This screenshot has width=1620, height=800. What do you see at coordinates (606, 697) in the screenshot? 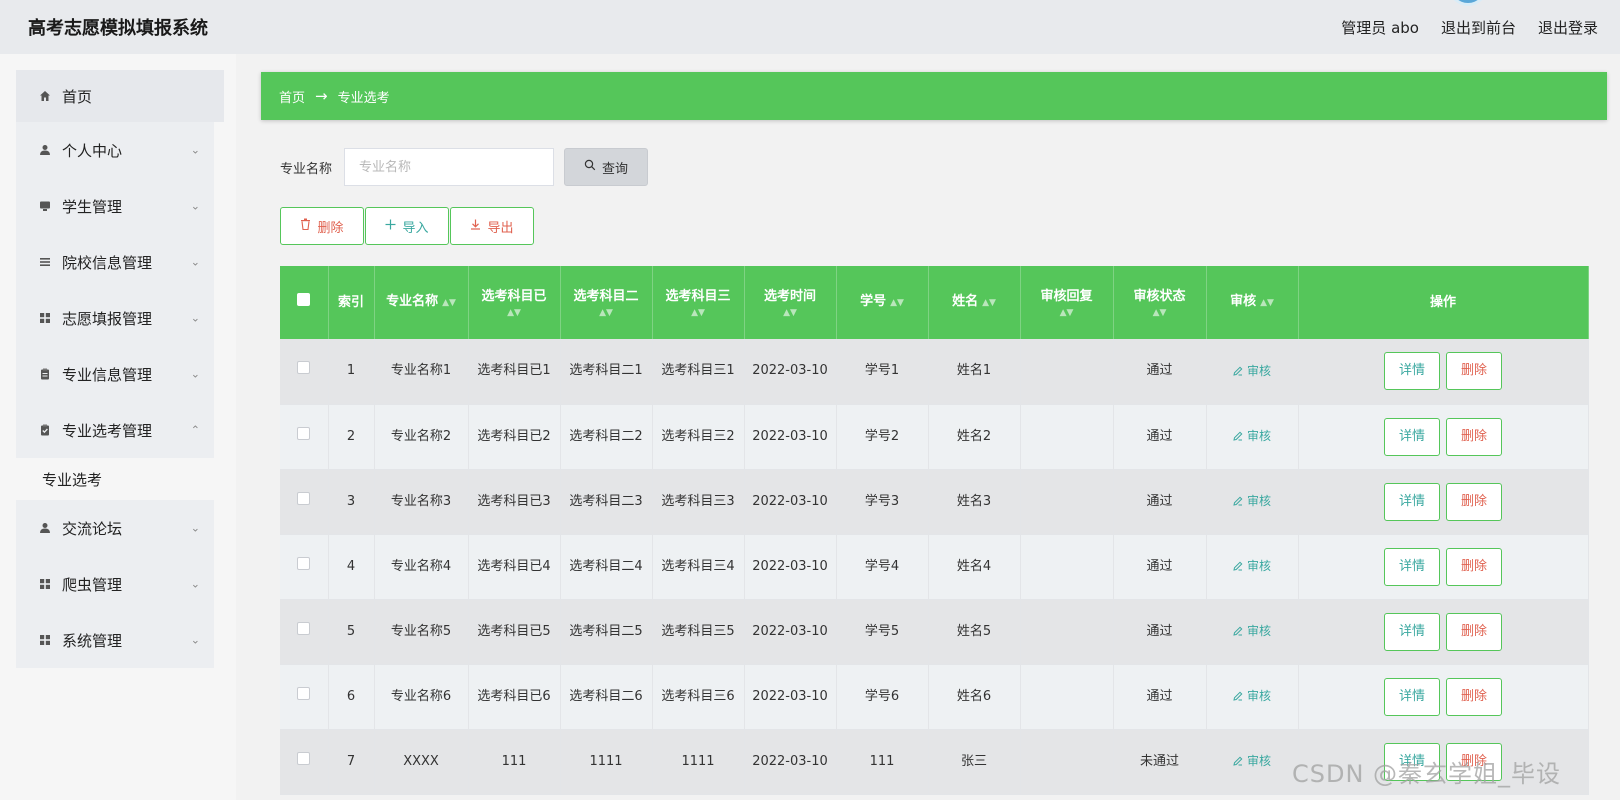
I see `cell-subject-2: 选考科目二6` at bounding box center [606, 697].